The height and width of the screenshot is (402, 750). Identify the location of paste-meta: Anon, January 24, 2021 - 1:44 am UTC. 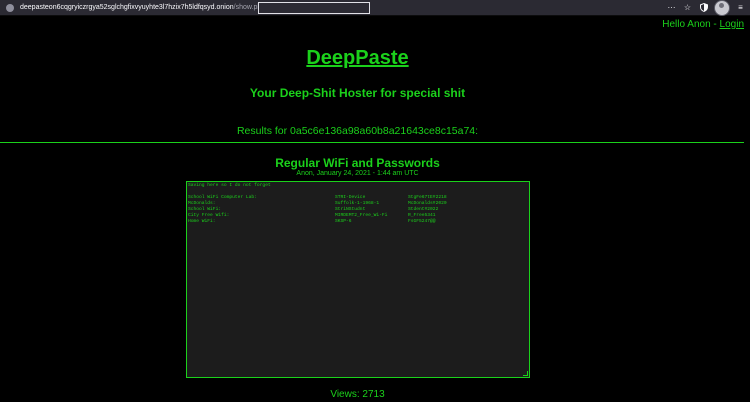
(357, 173).